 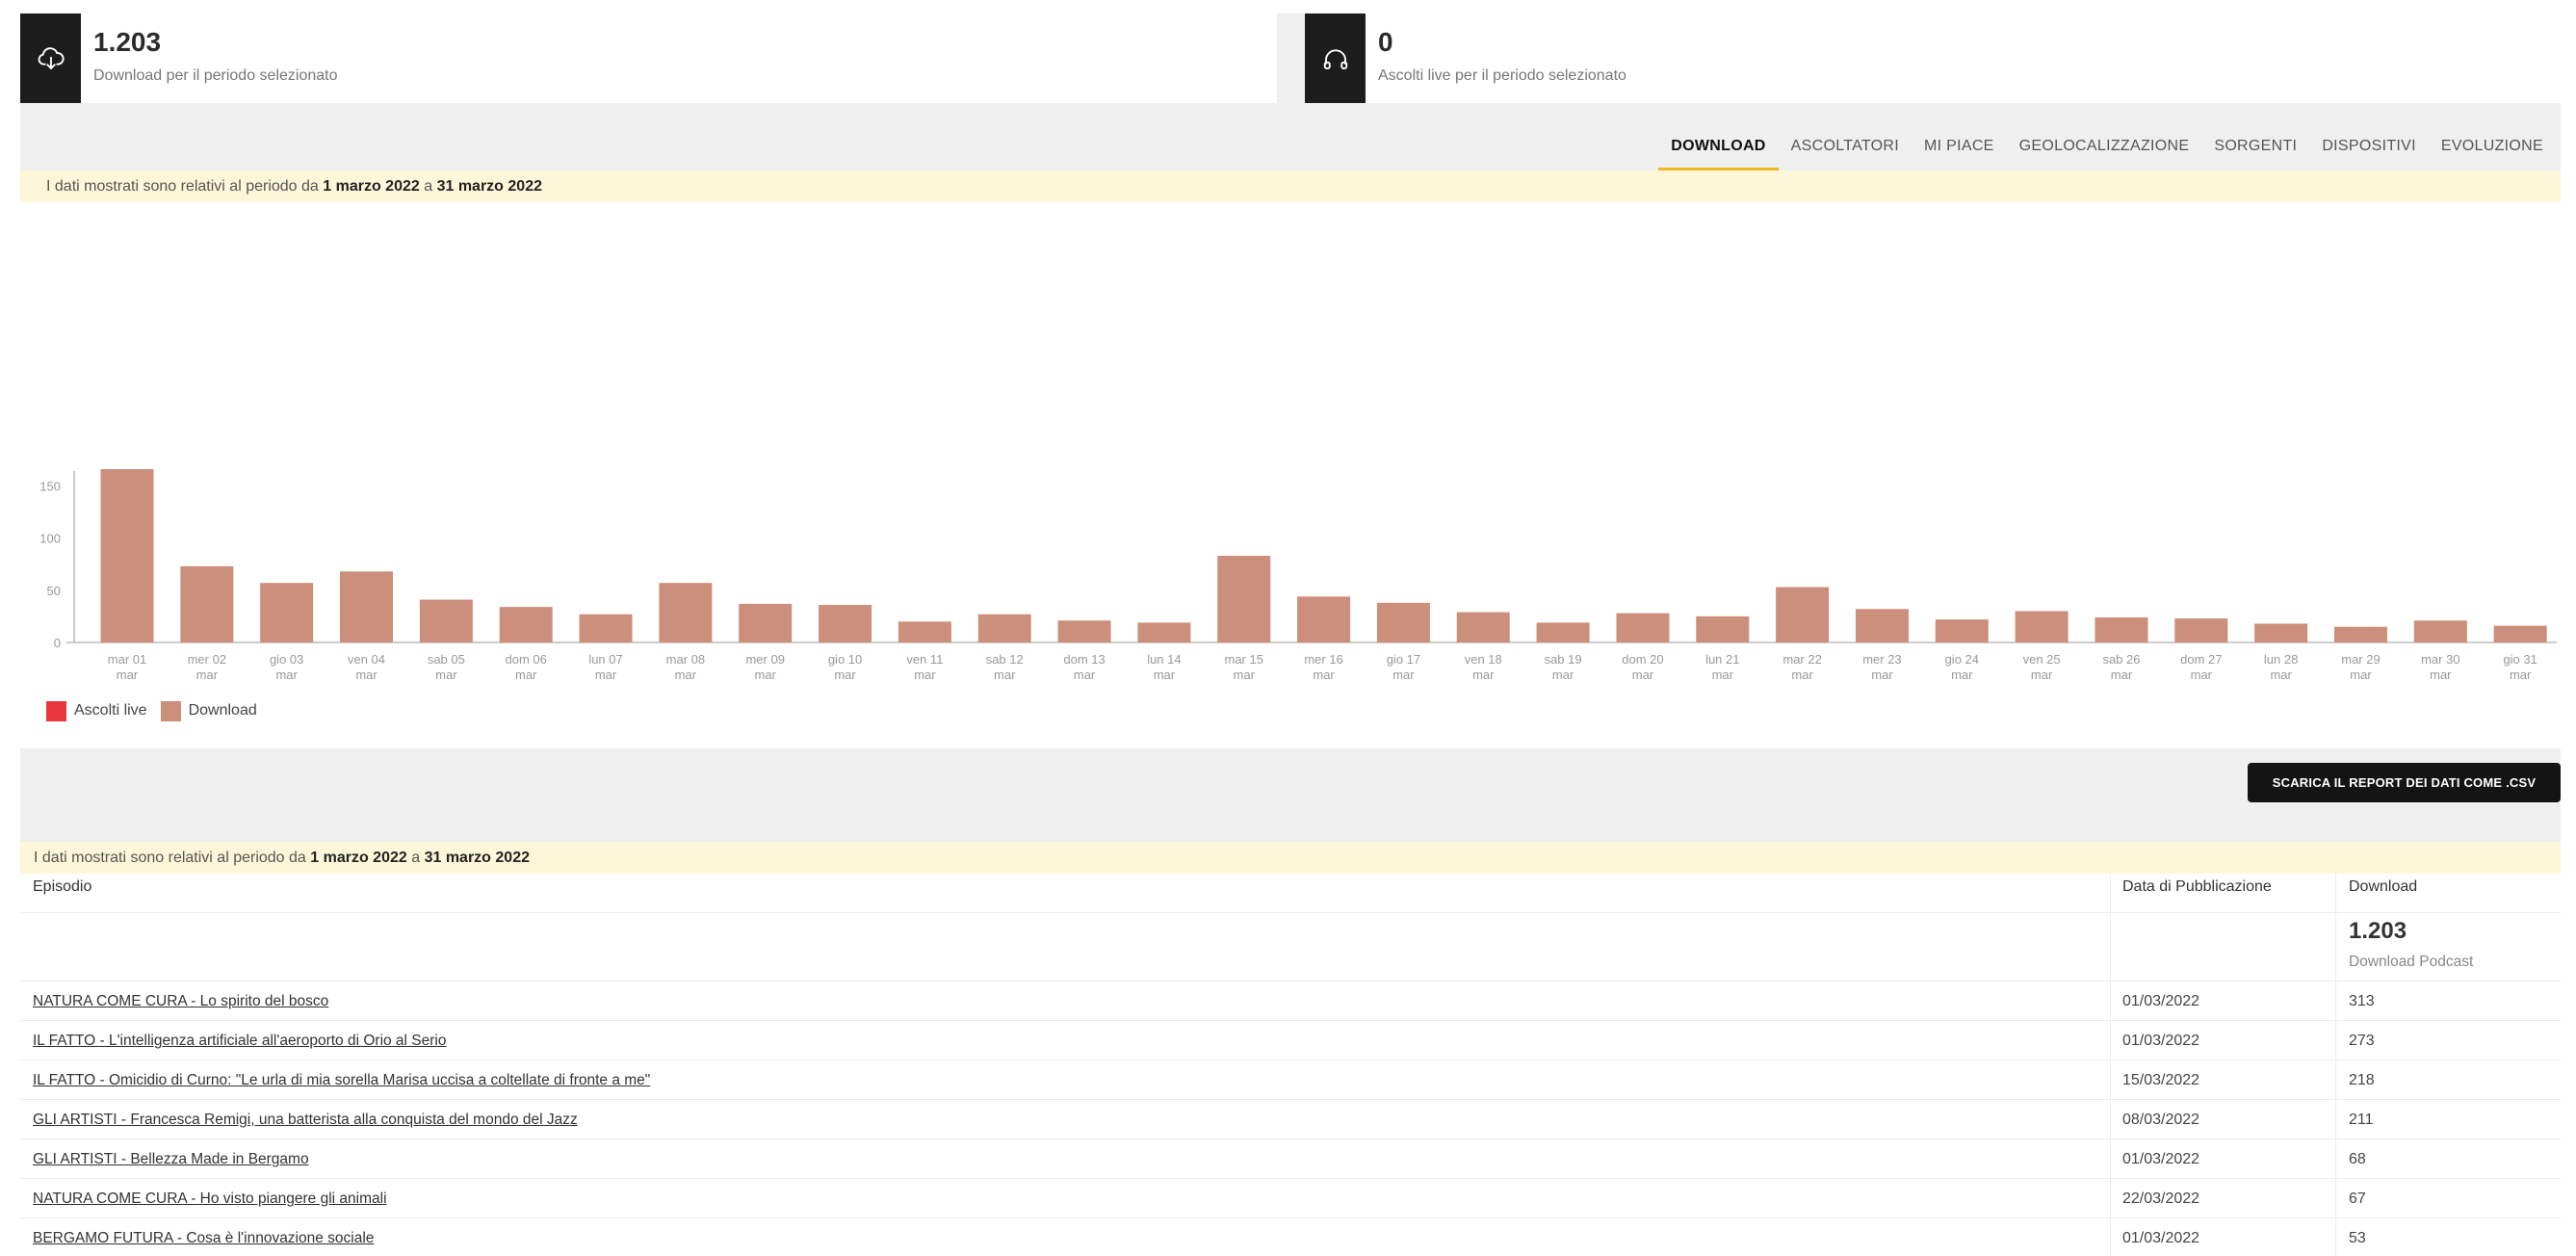 I want to click on x-tick-label: ven 18, so click(x=1483, y=659).